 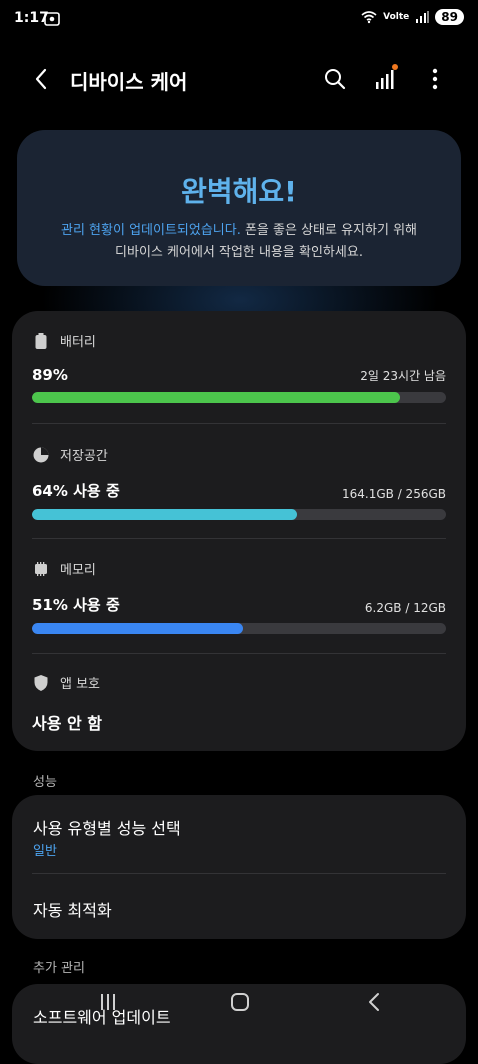 I want to click on storage-label: 저장공간, so click(x=84, y=456).